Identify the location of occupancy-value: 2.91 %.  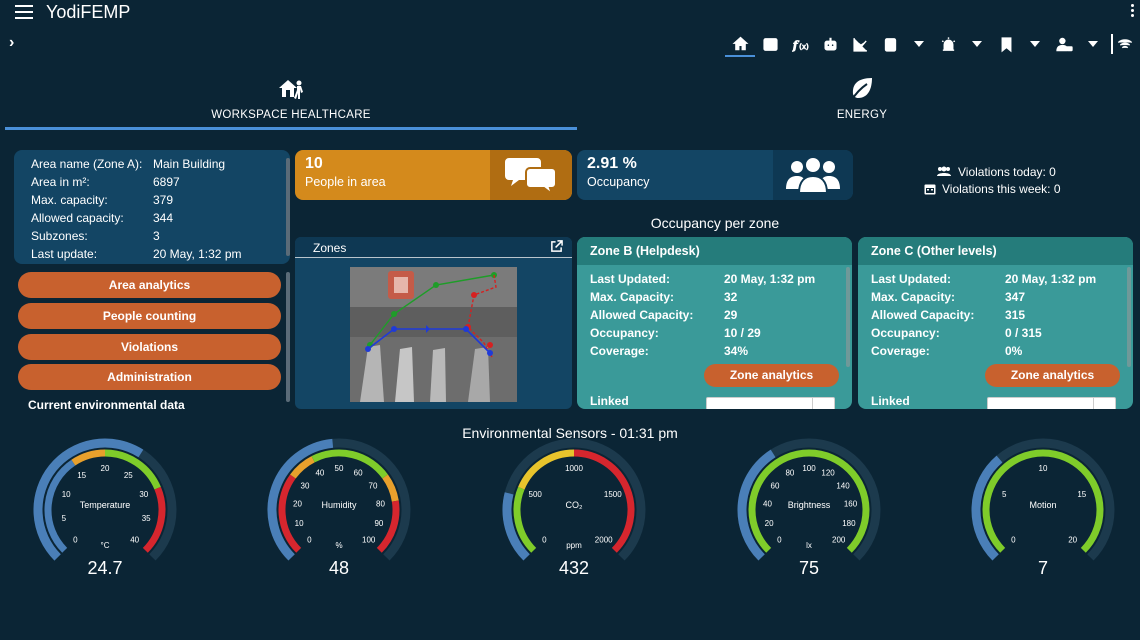
(612, 163).